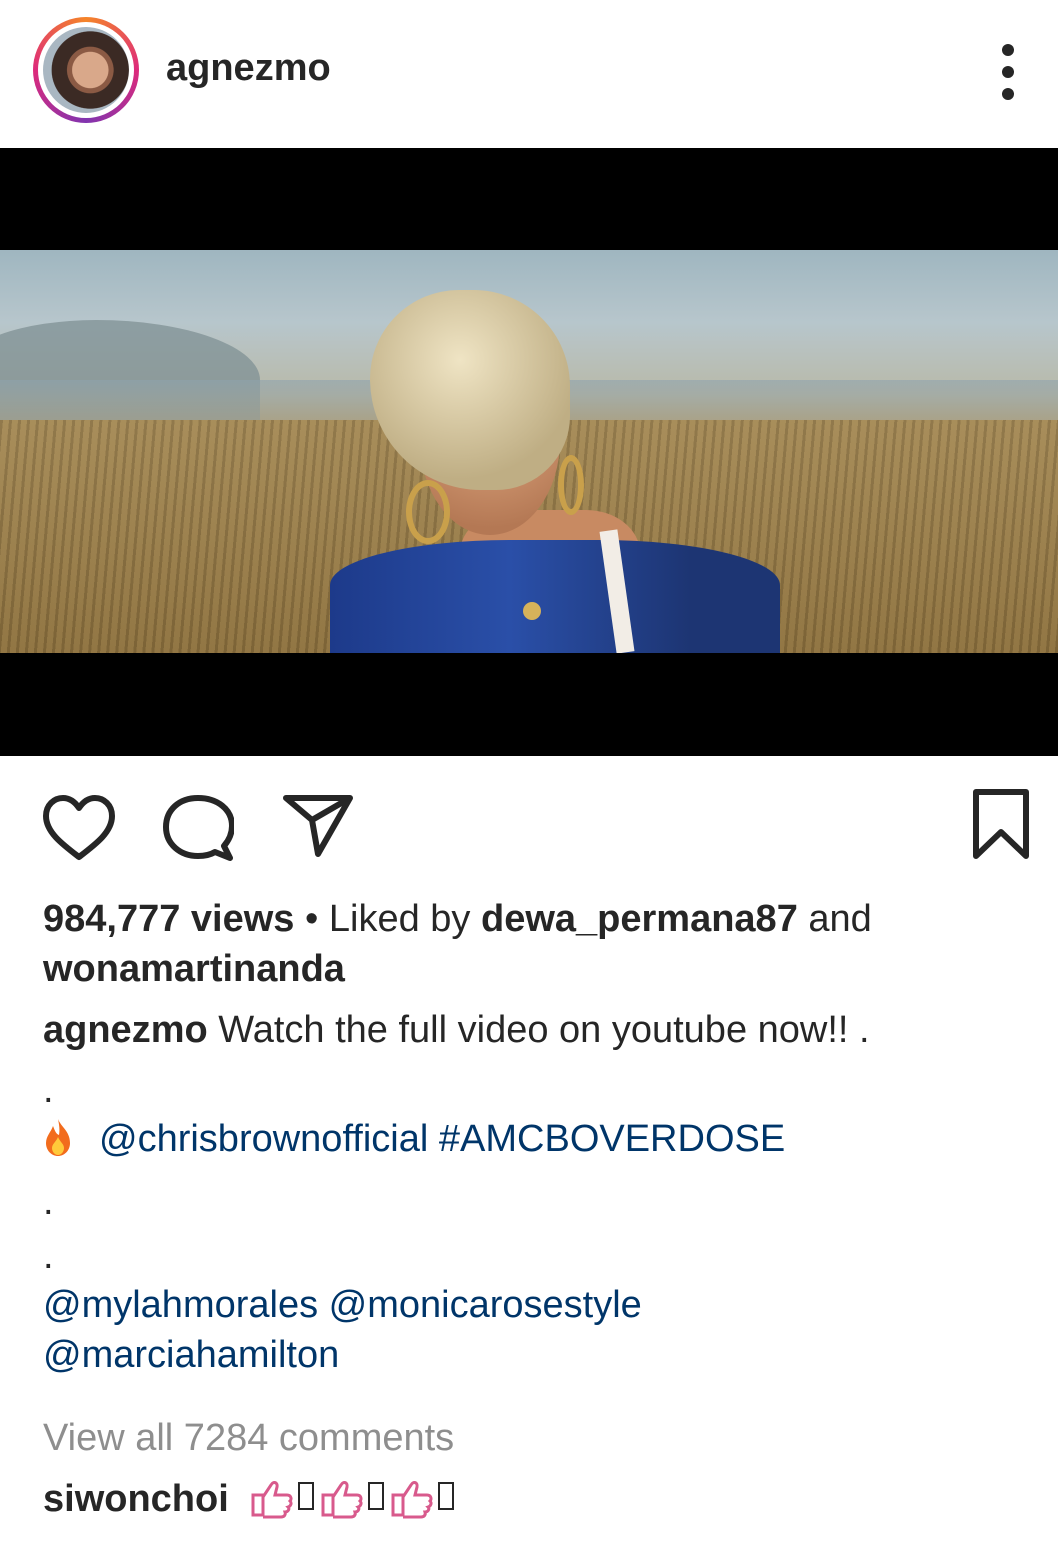 The image size is (1058, 1554). What do you see at coordinates (544, 1030) in the screenshot?
I see `caption-text: Watch the full video on youtube now!! .` at bounding box center [544, 1030].